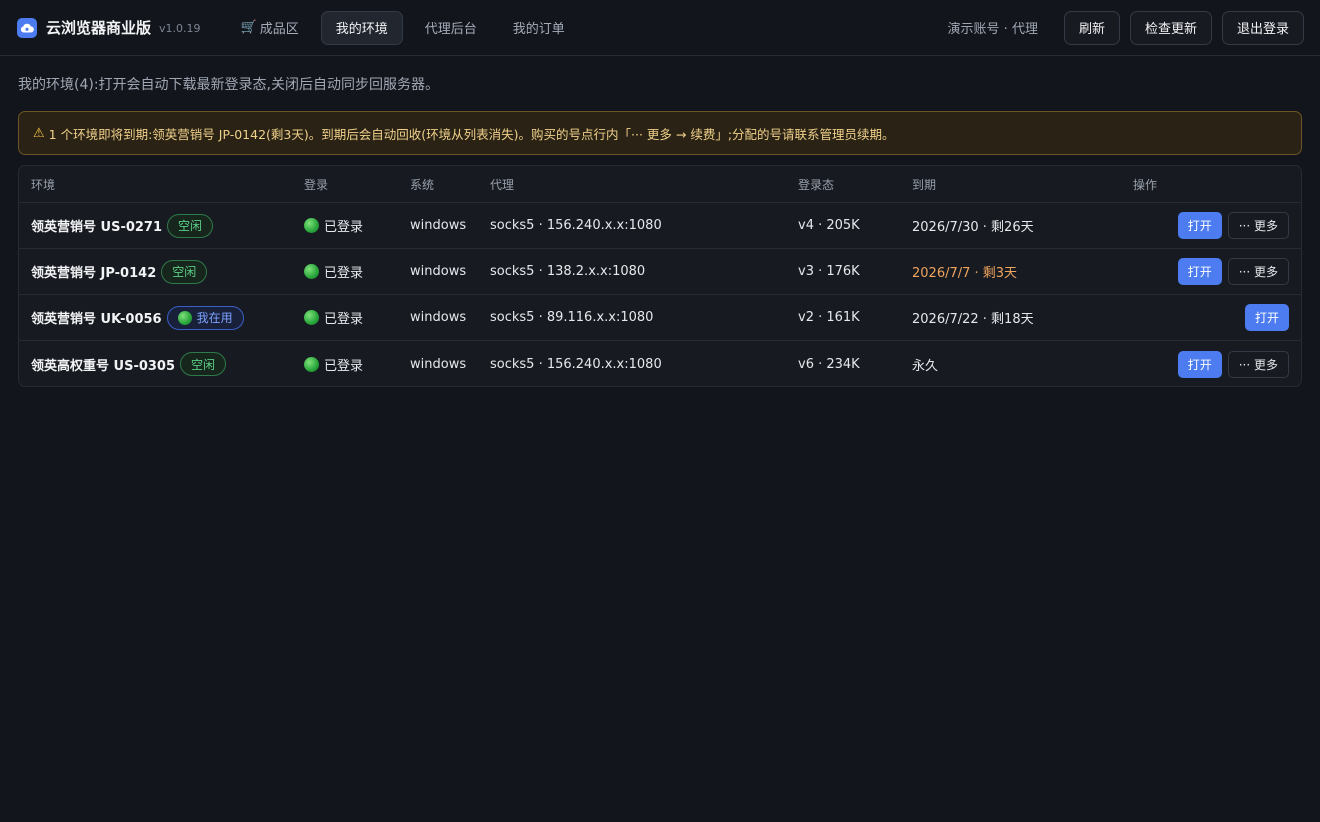  What do you see at coordinates (99, 28) in the screenshot?
I see `app-title: 云浏览器商业版` at bounding box center [99, 28].